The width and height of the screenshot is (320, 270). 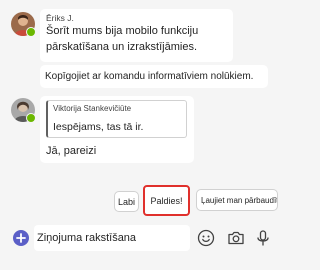 What do you see at coordinates (236, 238) in the screenshot?
I see `camera-icon` at bounding box center [236, 238].